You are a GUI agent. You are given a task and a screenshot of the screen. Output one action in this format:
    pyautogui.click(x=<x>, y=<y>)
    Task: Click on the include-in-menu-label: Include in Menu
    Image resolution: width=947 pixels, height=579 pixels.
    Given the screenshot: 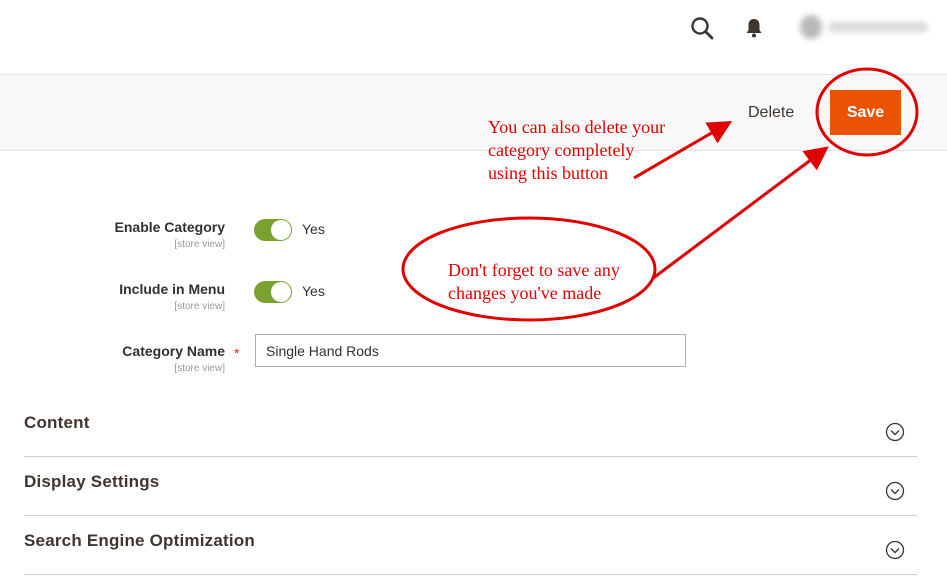 What is the action you would take?
    pyautogui.click(x=172, y=289)
    